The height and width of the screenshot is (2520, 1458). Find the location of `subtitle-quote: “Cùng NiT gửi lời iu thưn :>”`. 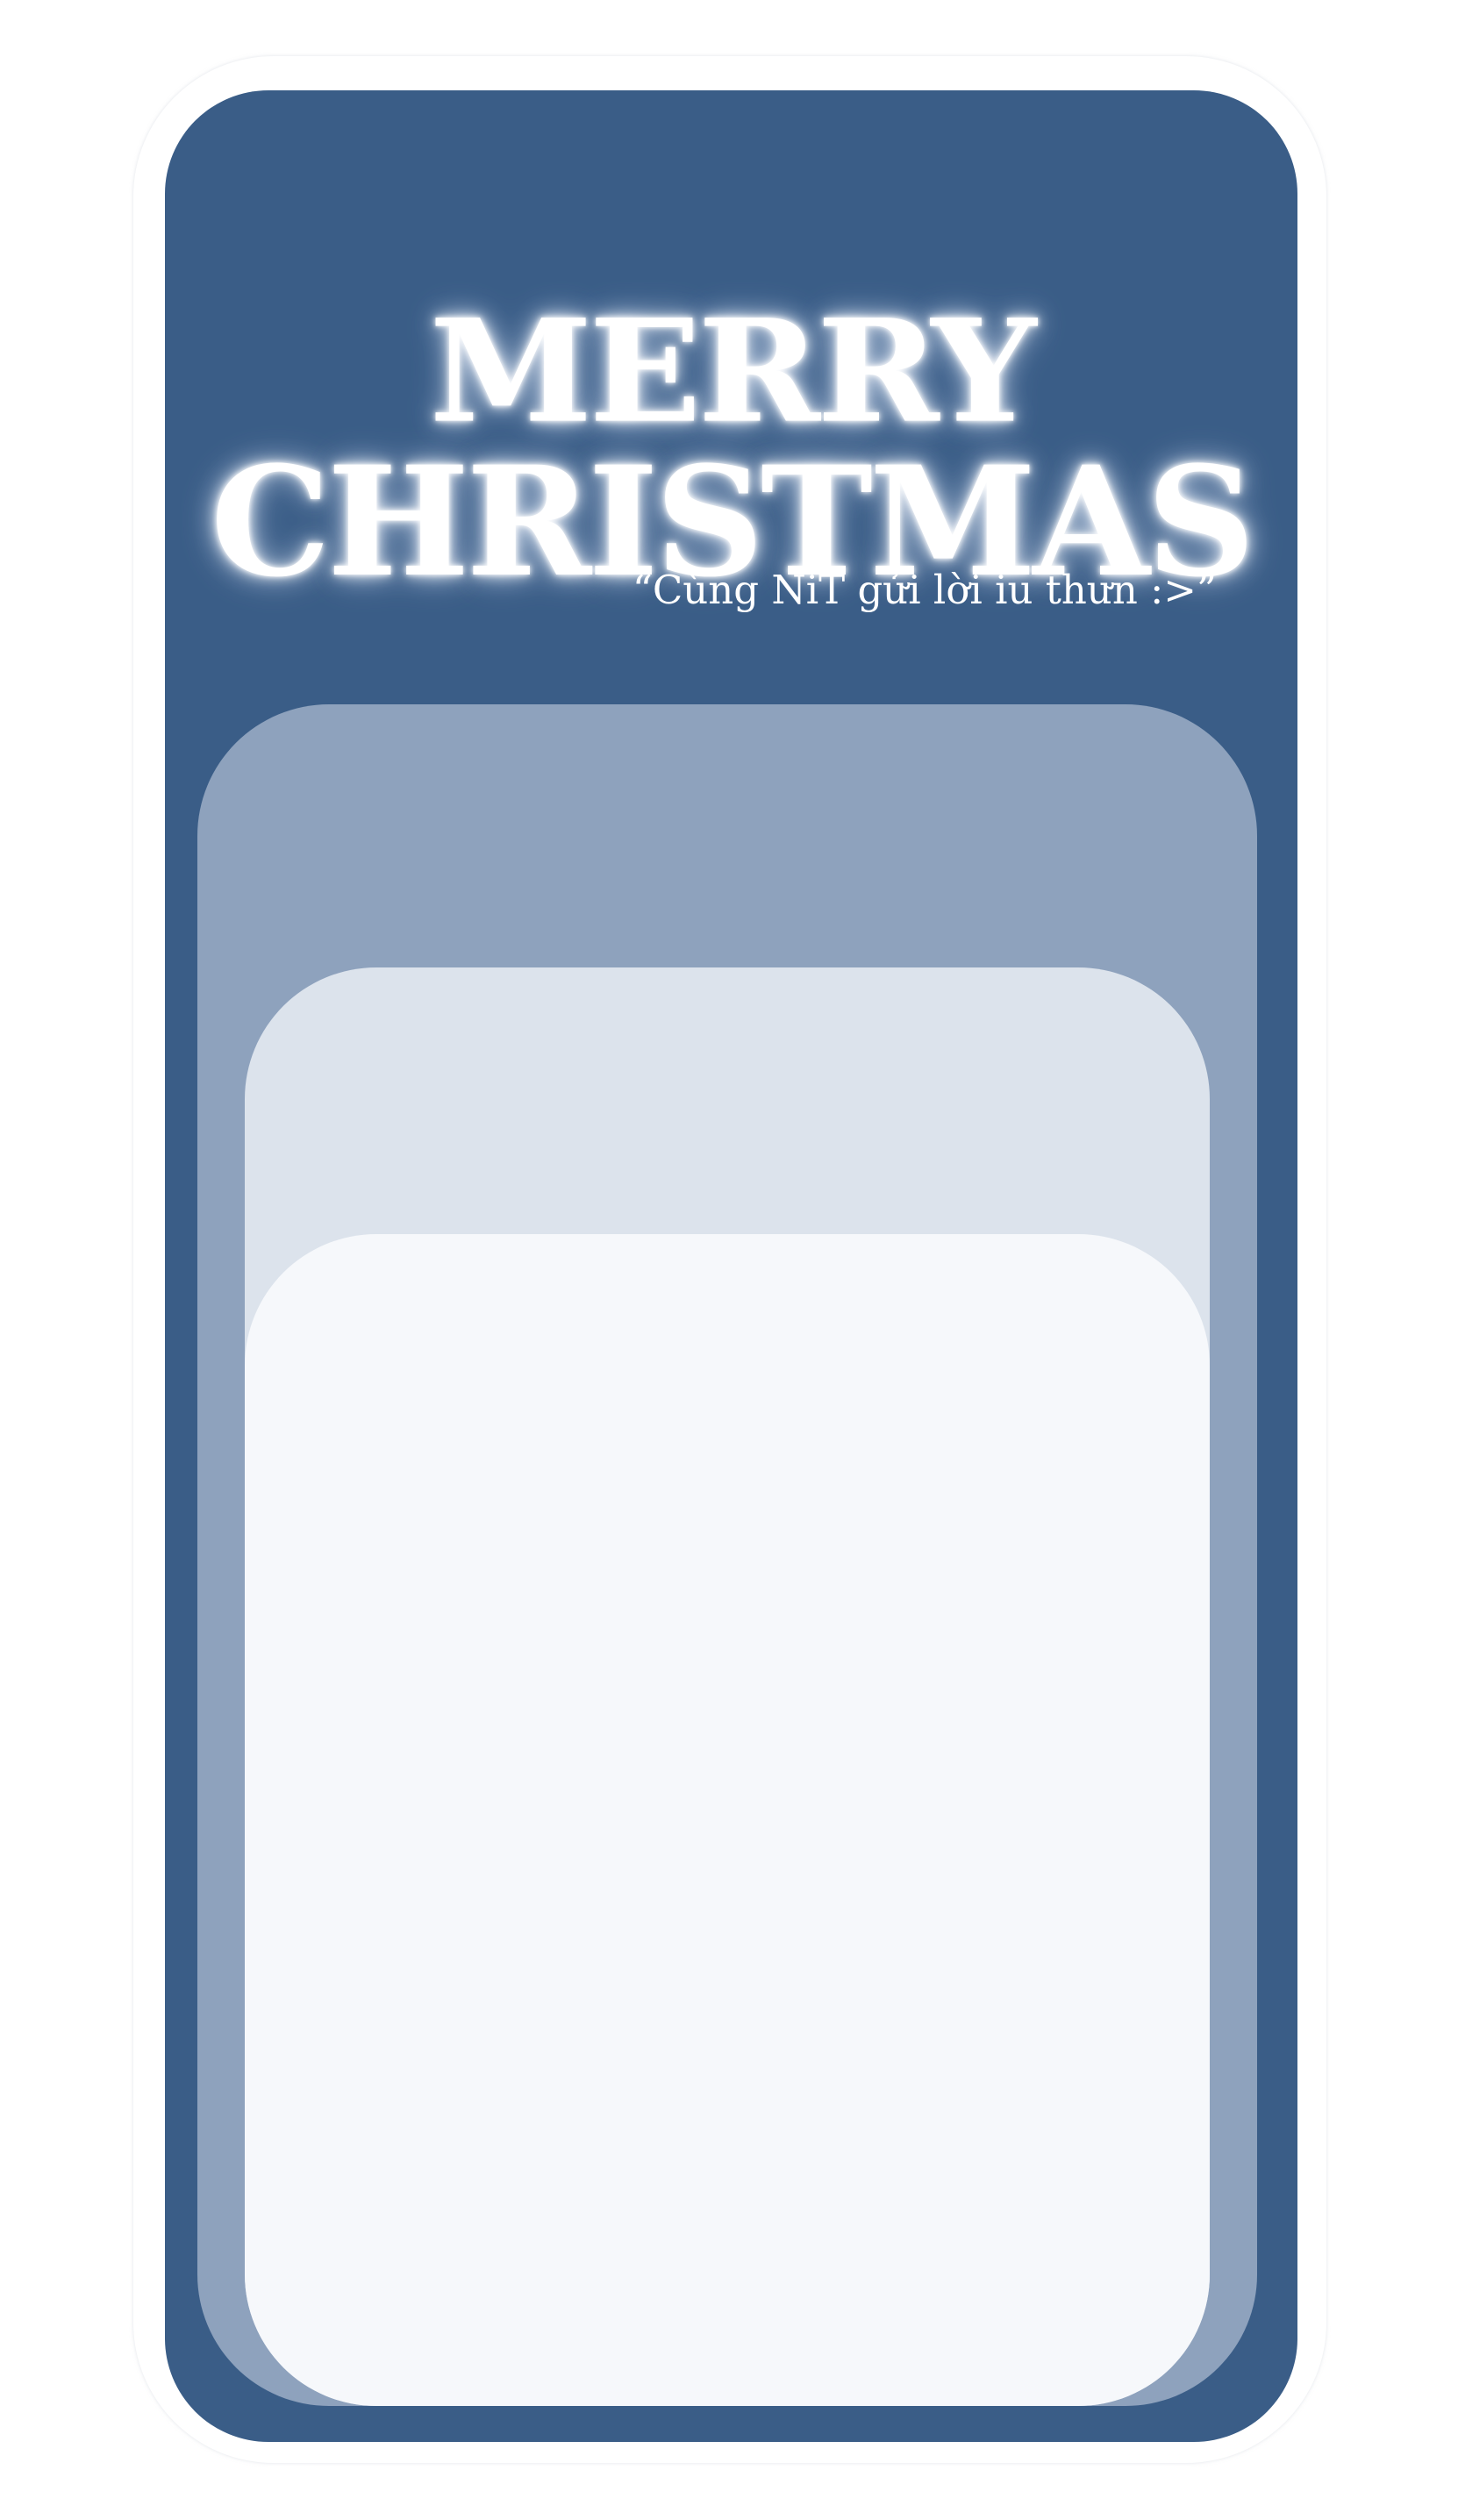

subtitle-quote: “Cùng NiT gửi lời iu thưn :>” is located at coordinates (925, 590).